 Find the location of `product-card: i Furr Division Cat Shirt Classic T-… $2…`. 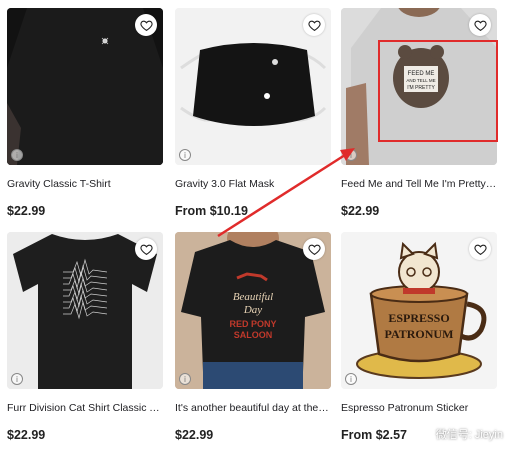

product-card: i Furr Division Cat Shirt Classic T-… $2… is located at coordinates (85, 337).